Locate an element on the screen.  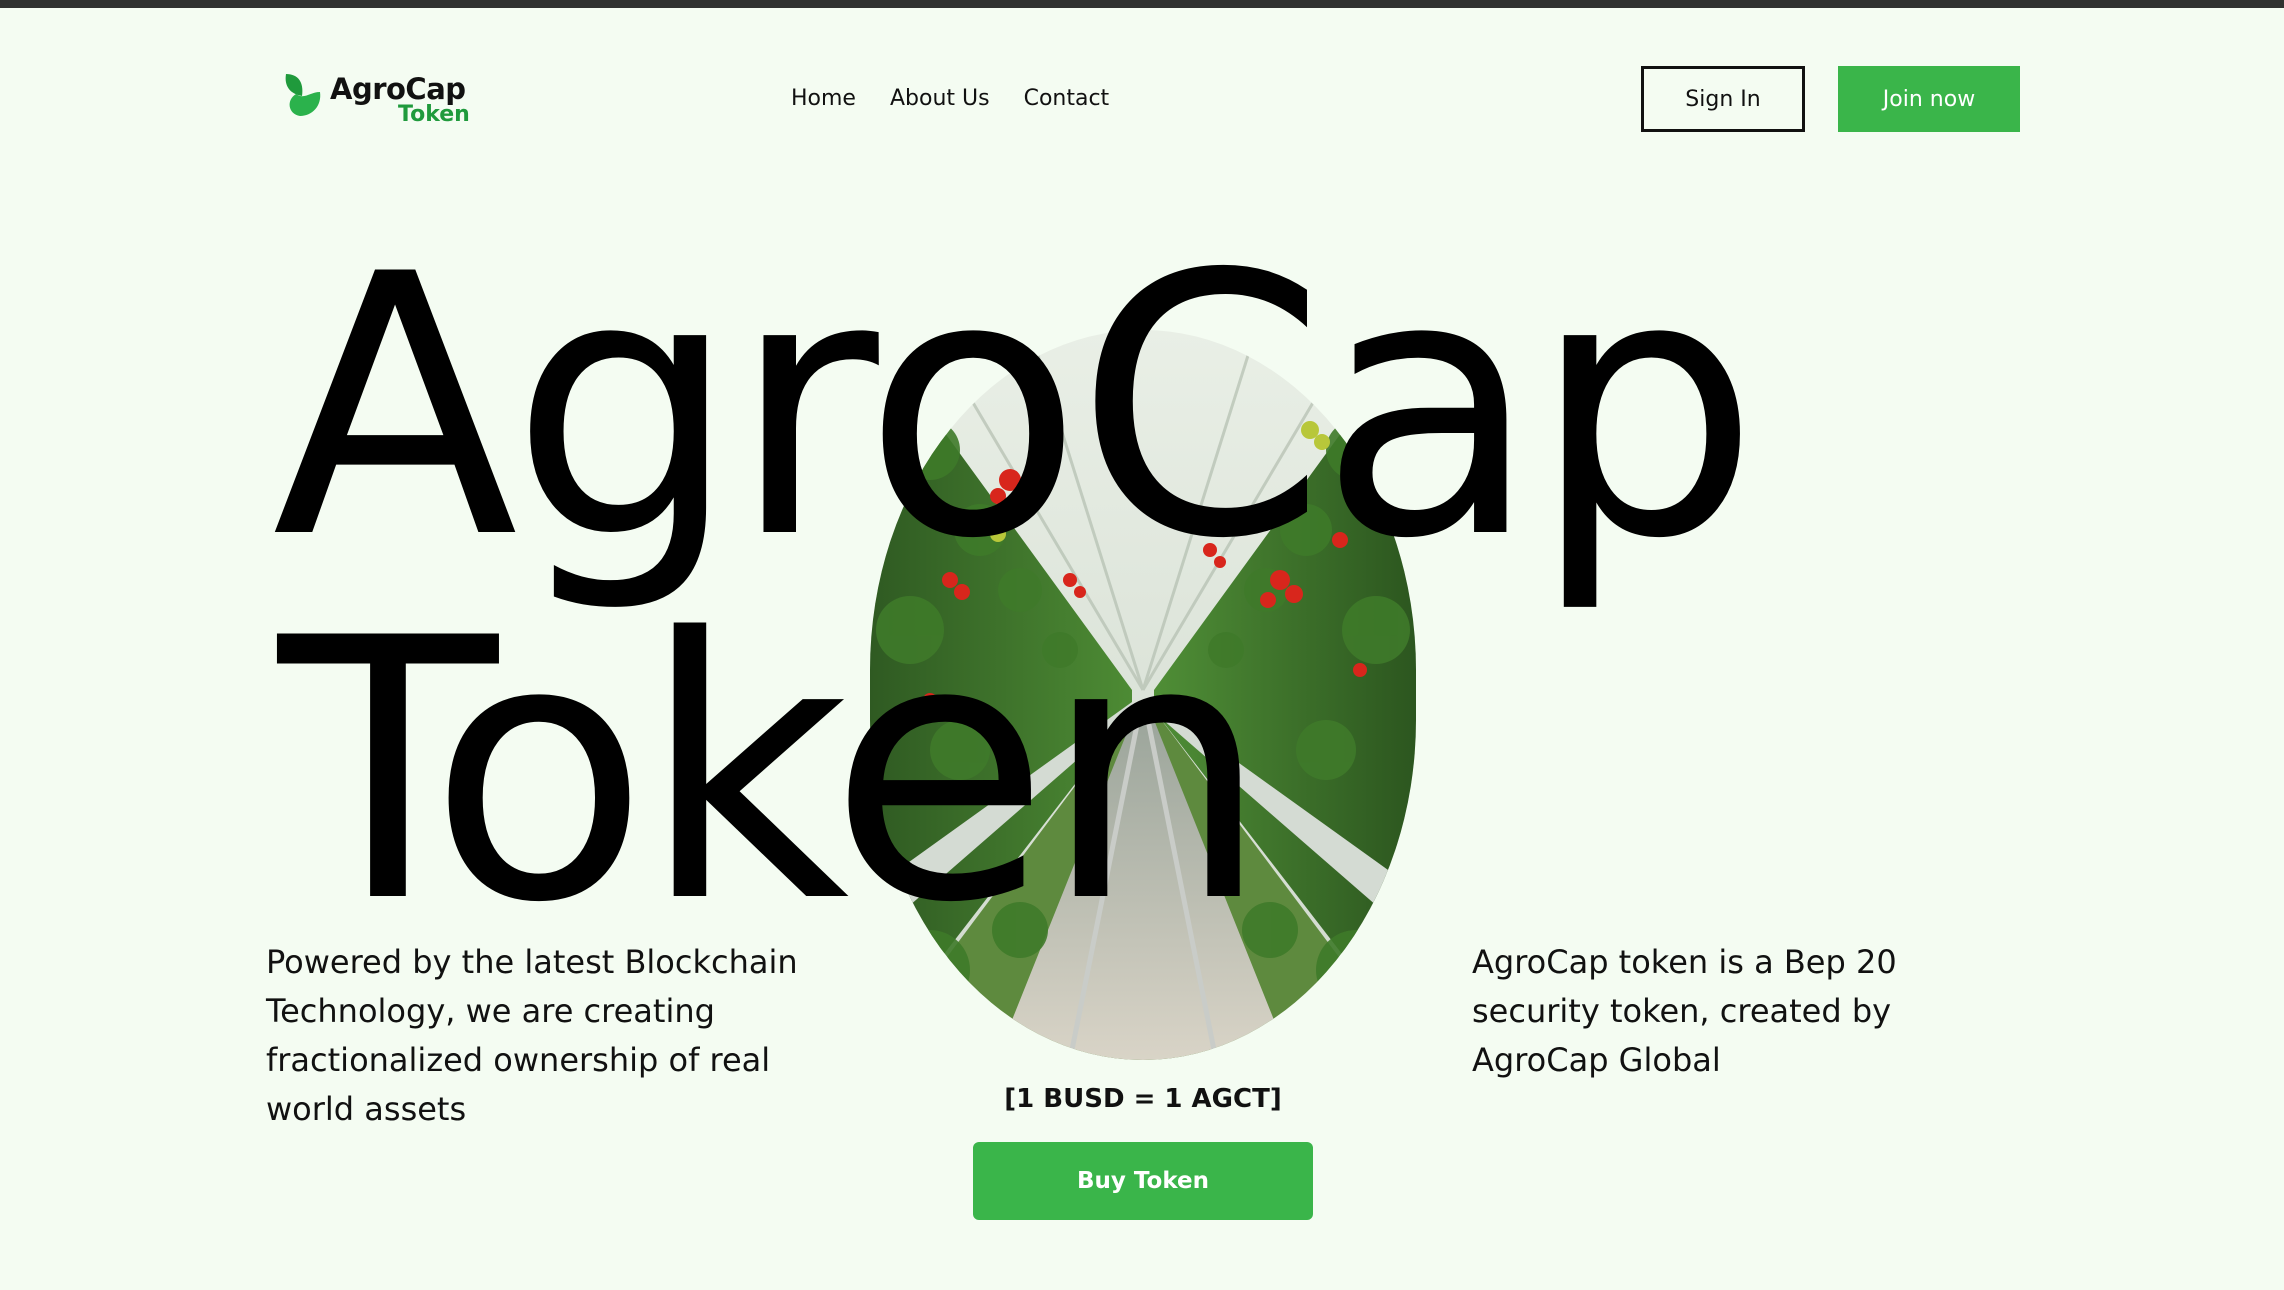
nav-home: Home is located at coordinates (823, 98).